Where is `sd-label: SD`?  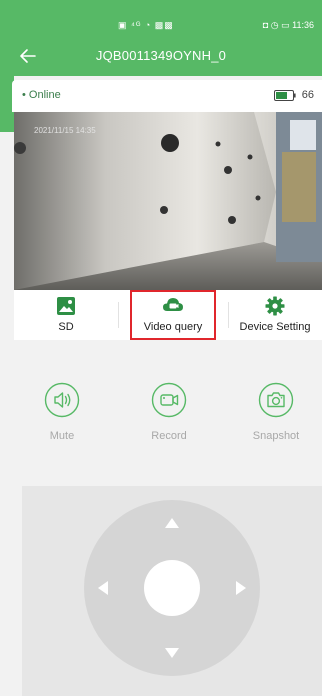
sd-label: SD is located at coordinates (66, 327).